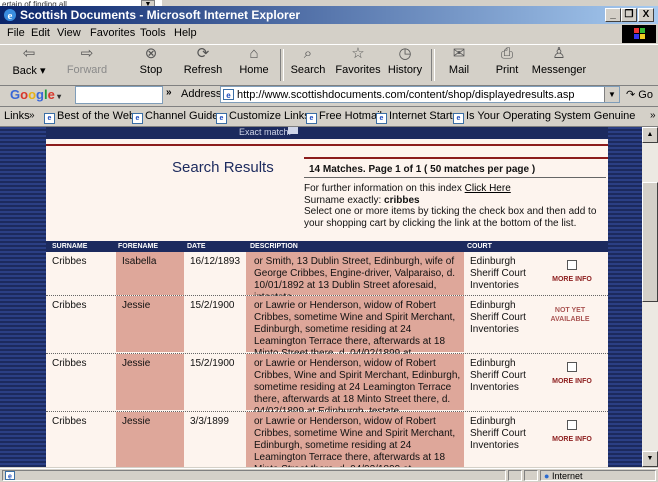 This screenshot has width=658, height=482. I want to click on zone-indicator: ● Internet, so click(563, 476).